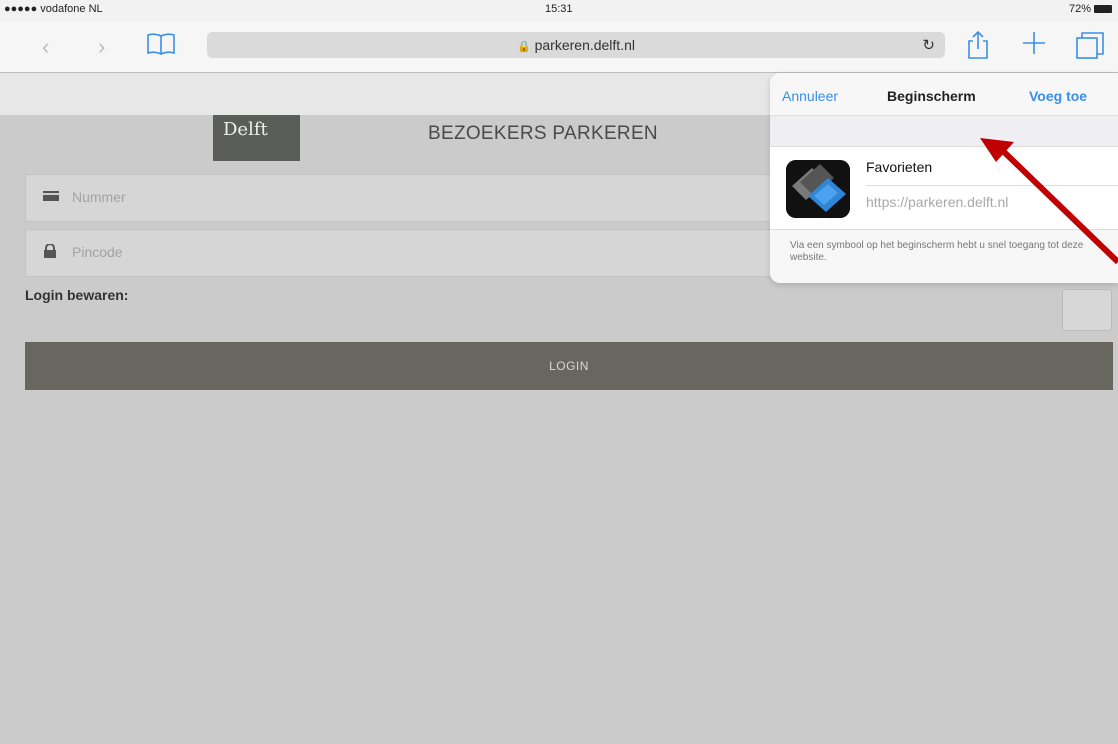 Image resolution: width=1118 pixels, height=744 pixels. What do you see at coordinates (931, 96) in the screenshot?
I see `popover-title: Beginscherm` at bounding box center [931, 96].